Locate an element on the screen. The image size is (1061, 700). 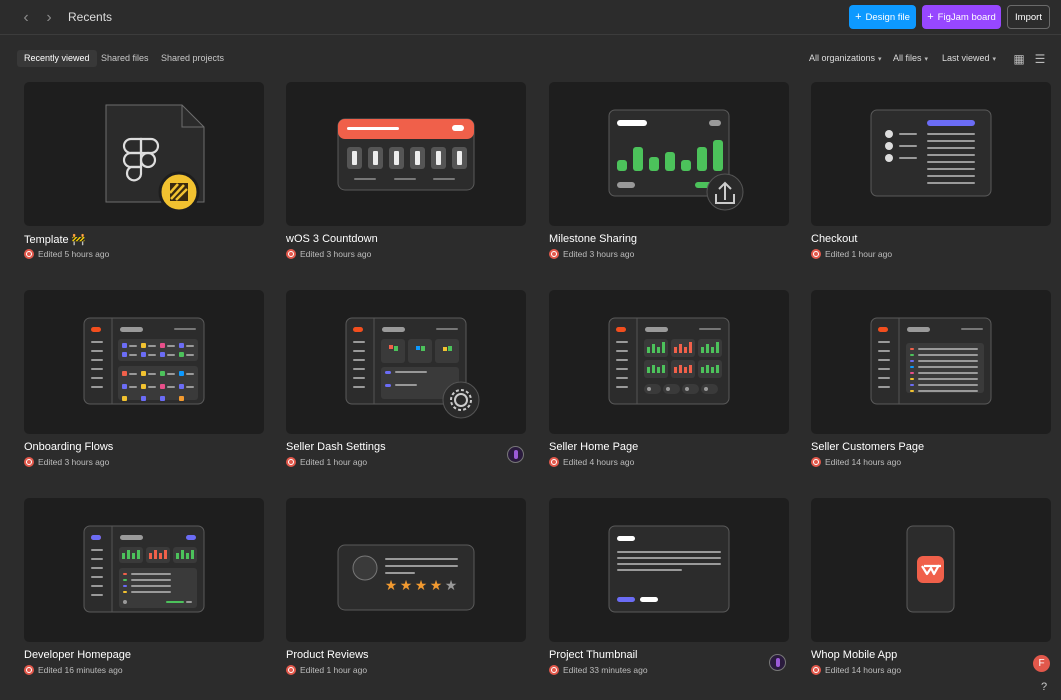
file-edited-meta: Edited 33 minutes ago is located at coordinates (598, 670).